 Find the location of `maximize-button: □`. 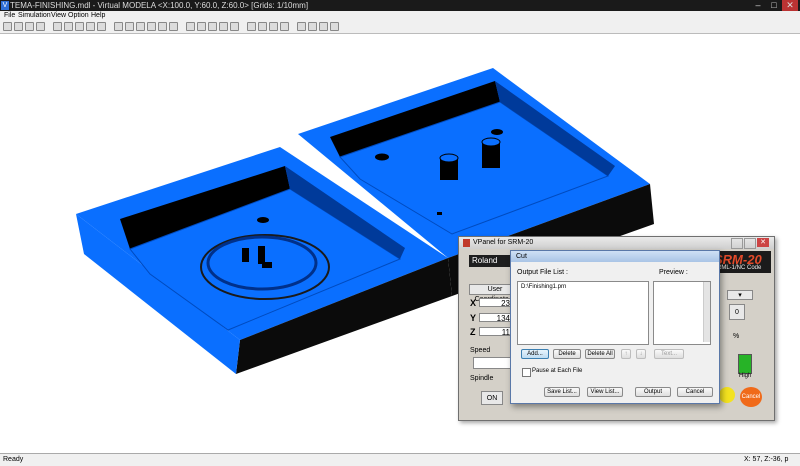

maximize-button: □ is located at coordinates (774, 5).